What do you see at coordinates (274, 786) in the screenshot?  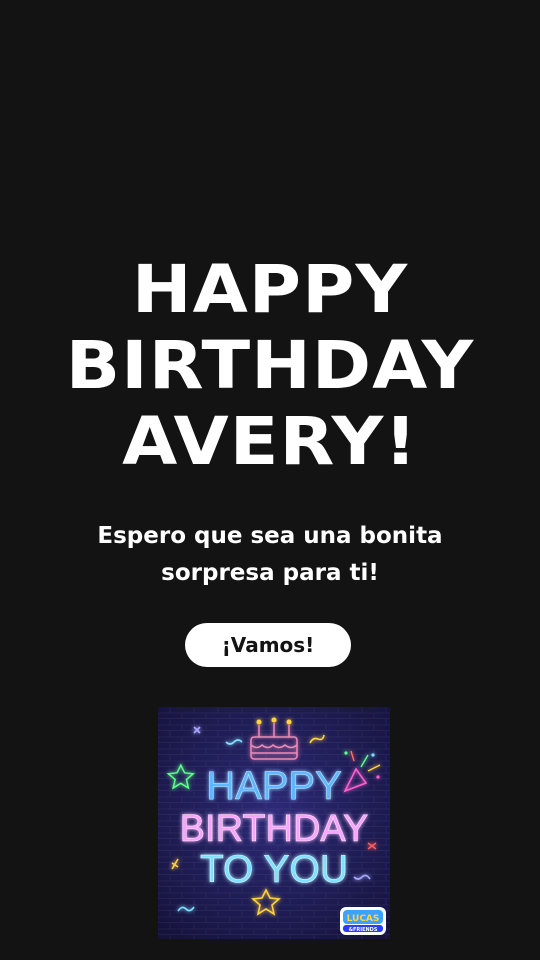 I see `card-line-1: HAPPY` at bounding box center [274, 786].